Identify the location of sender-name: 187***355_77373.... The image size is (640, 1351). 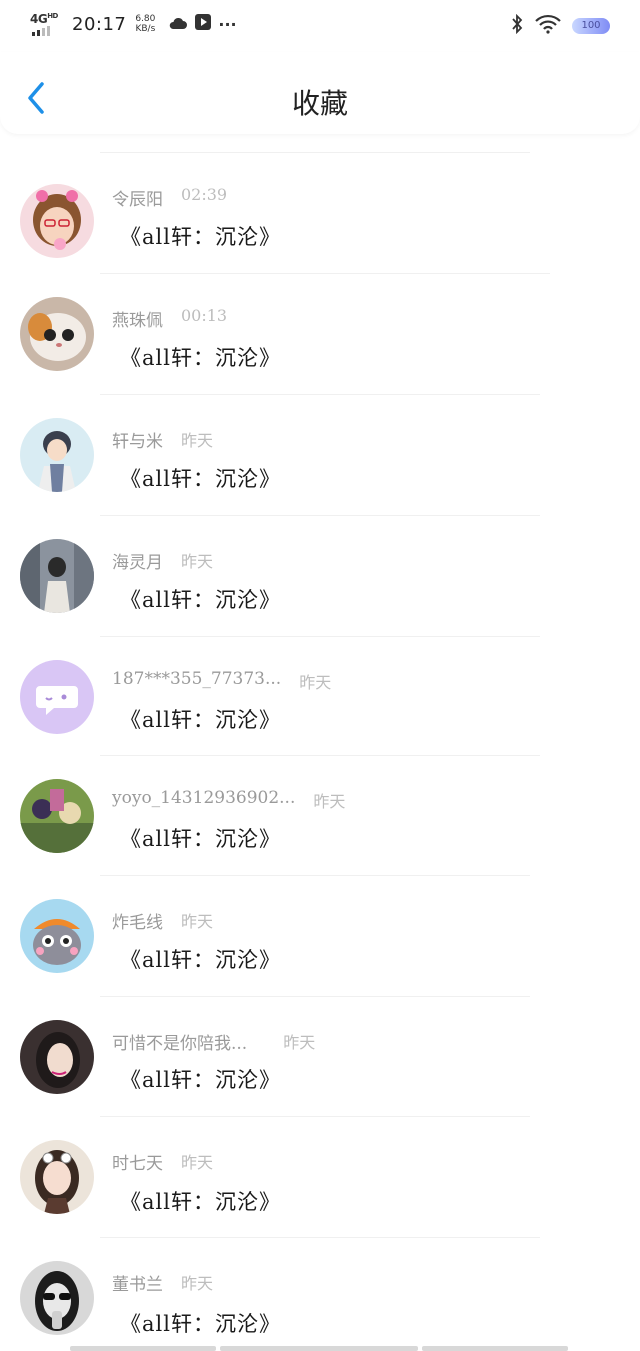
(197, 679).